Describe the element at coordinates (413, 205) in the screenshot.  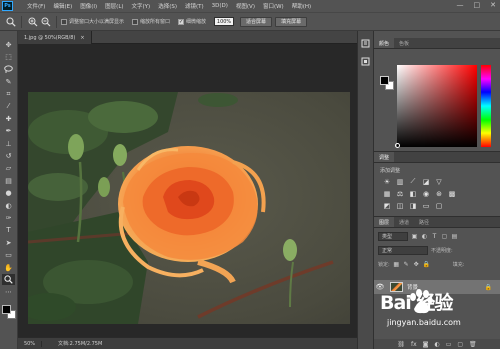
I see `threshold-icon: ◨` at that location.